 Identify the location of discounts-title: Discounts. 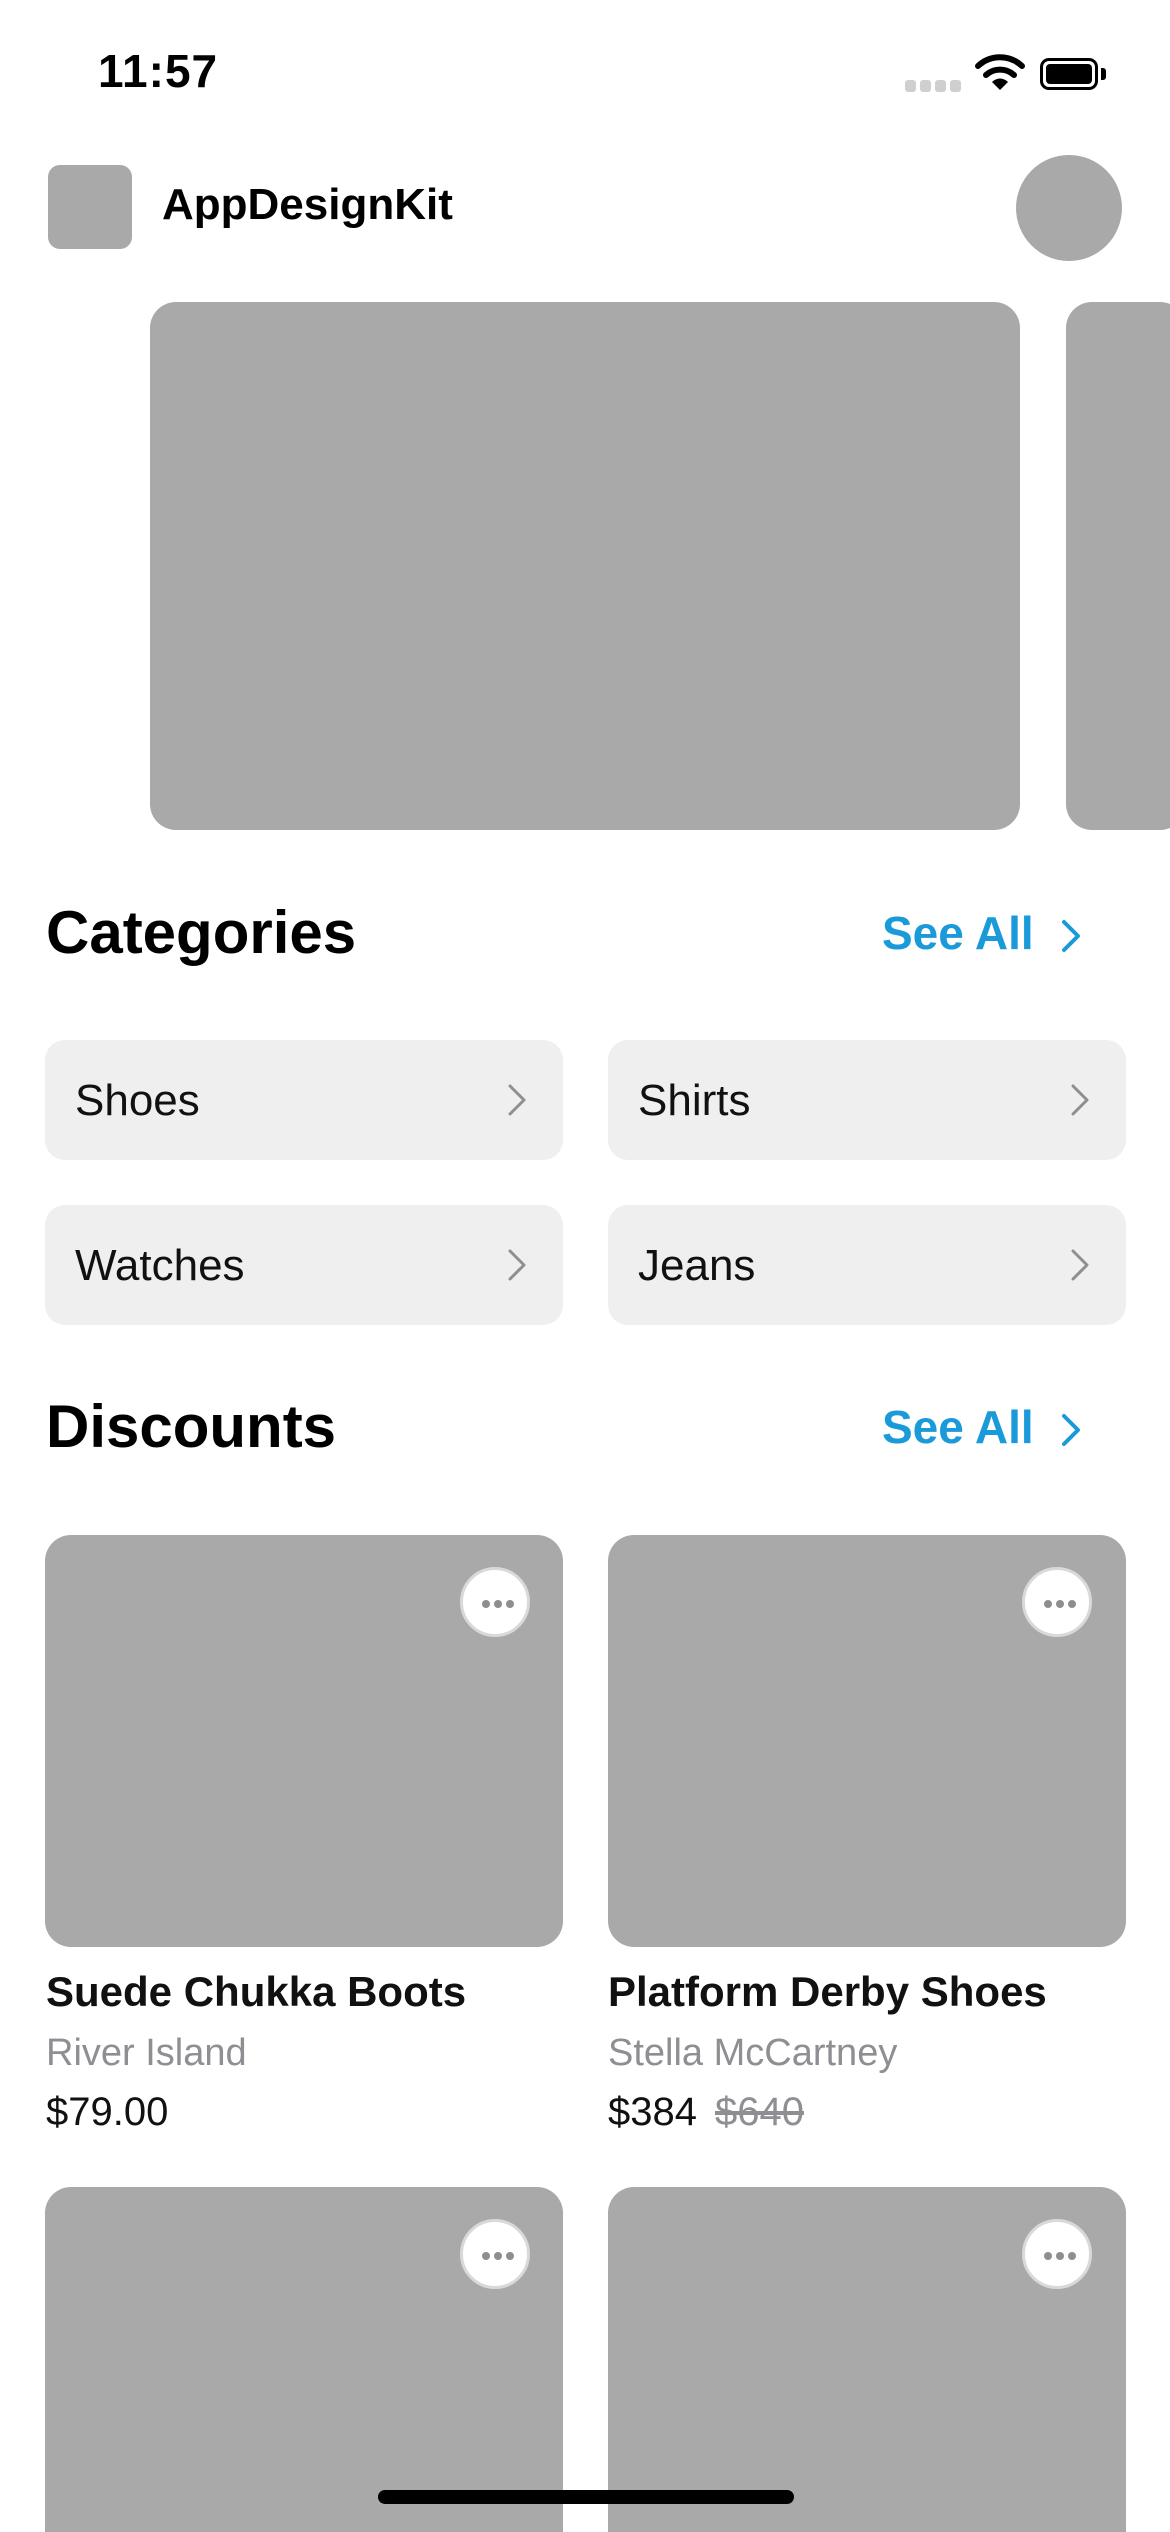
(191, 1426).